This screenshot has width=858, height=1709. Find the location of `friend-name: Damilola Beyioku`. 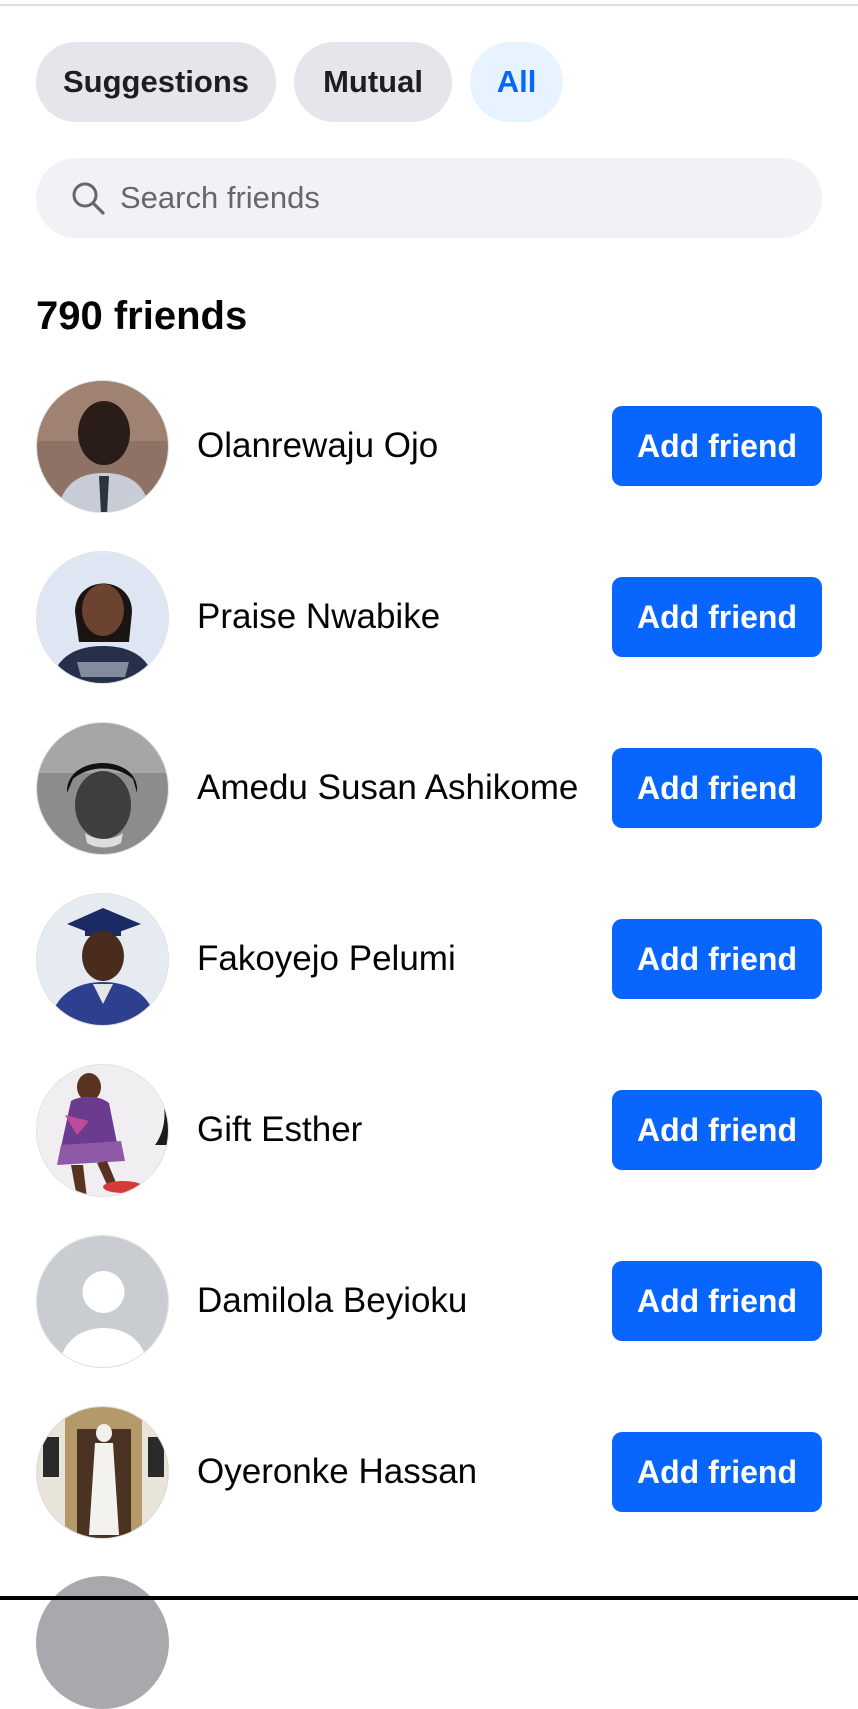

friend-name: Damilola Beyioku is located at coordinates (392, 1301).